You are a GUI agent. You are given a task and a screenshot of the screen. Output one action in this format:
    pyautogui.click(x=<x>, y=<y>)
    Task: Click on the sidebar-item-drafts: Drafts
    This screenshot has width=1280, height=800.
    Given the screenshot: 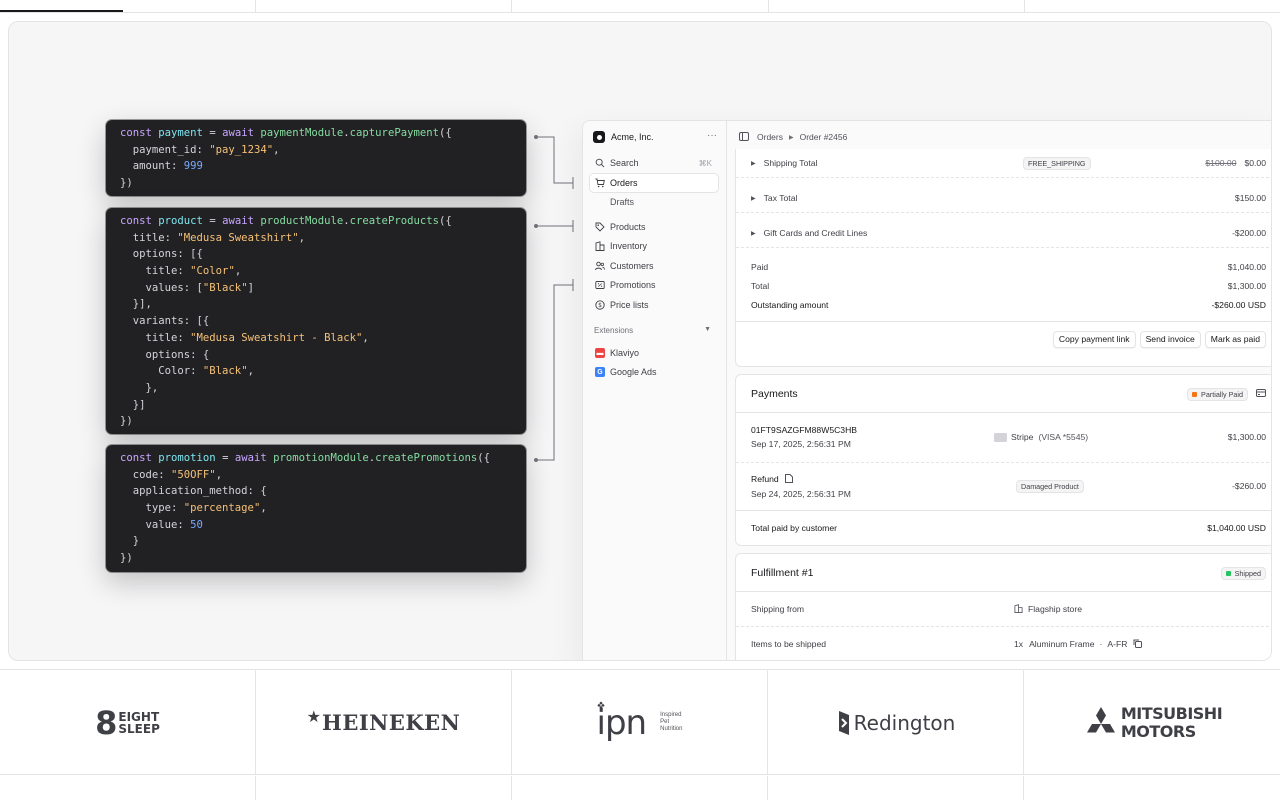 What is the action you would take?
    pyautogui.click(x=654, y=202)
    